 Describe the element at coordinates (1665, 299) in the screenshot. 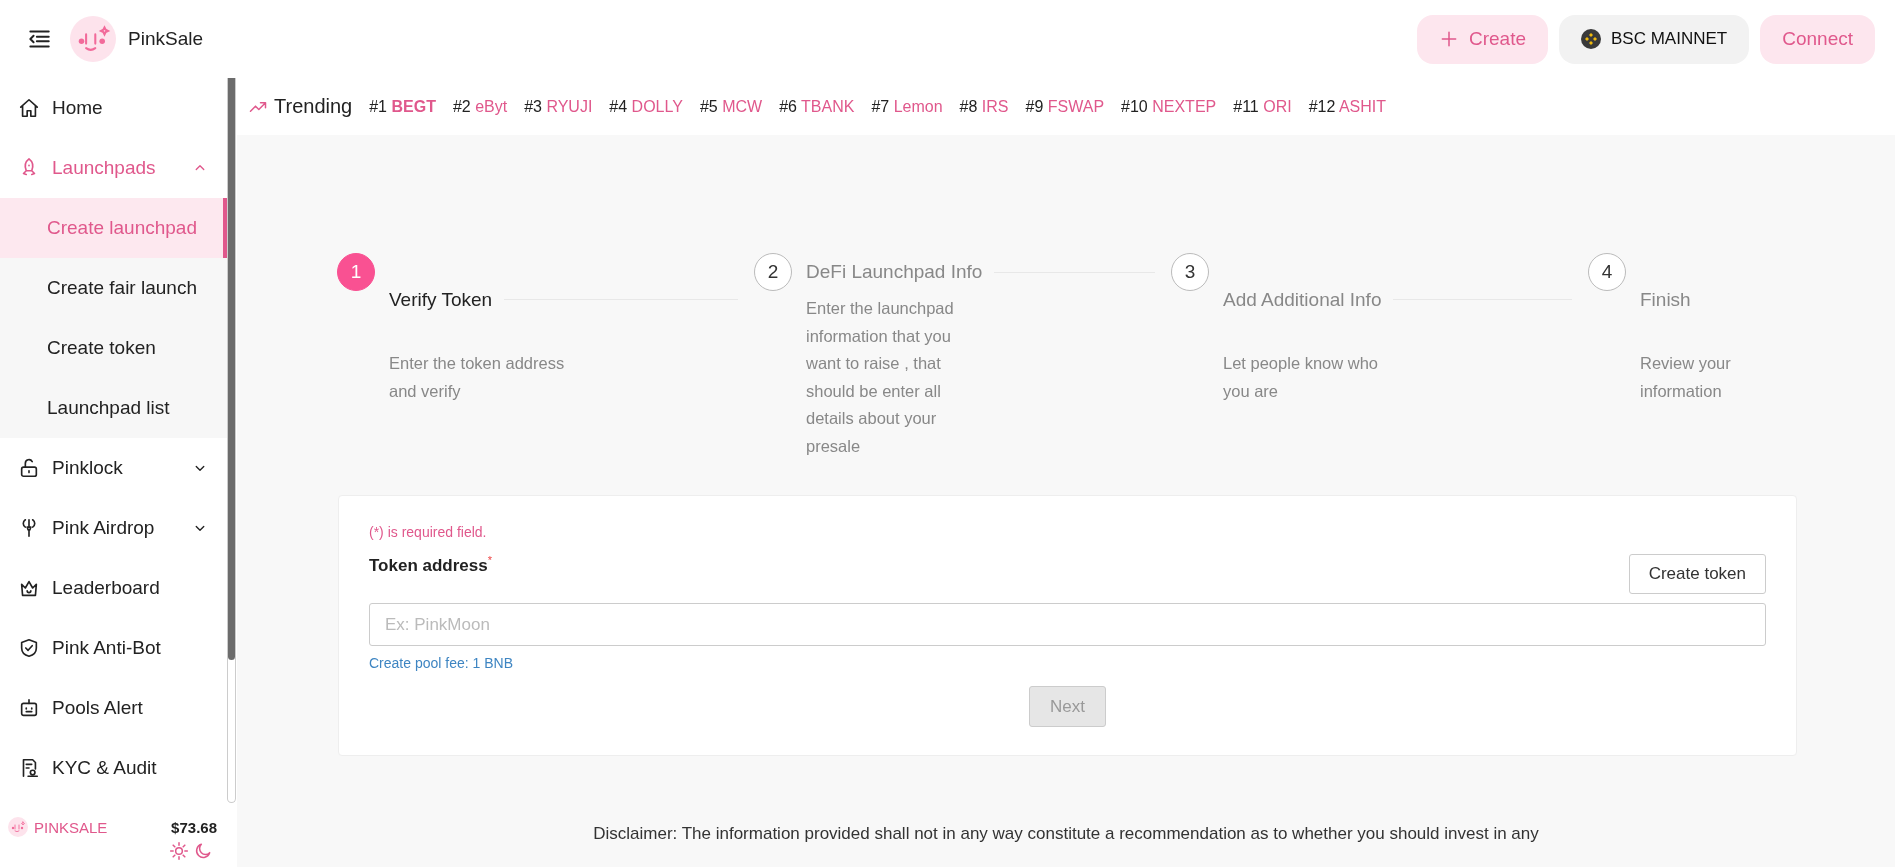

I see `step-title: Finish` at that location.